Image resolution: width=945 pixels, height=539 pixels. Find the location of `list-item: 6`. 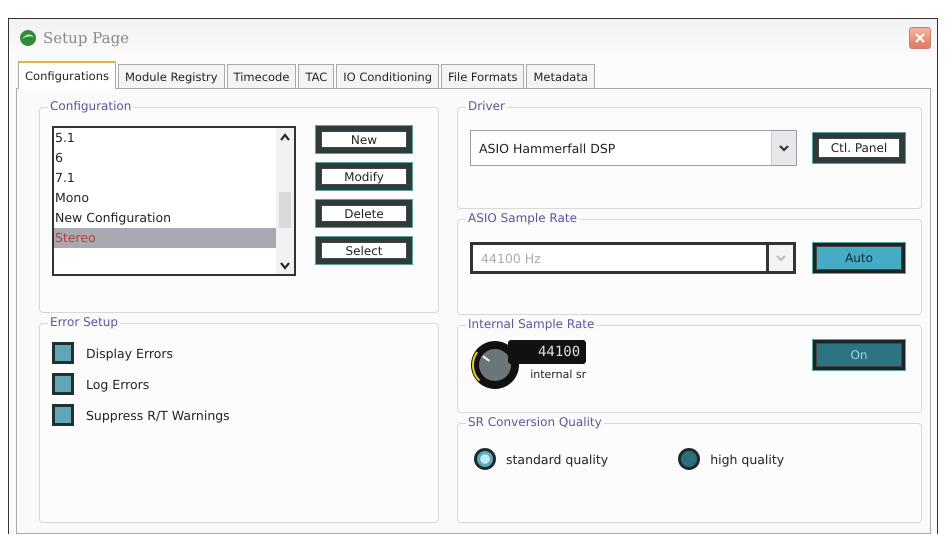

list-item: 6 is located at coordinates (165, 158).